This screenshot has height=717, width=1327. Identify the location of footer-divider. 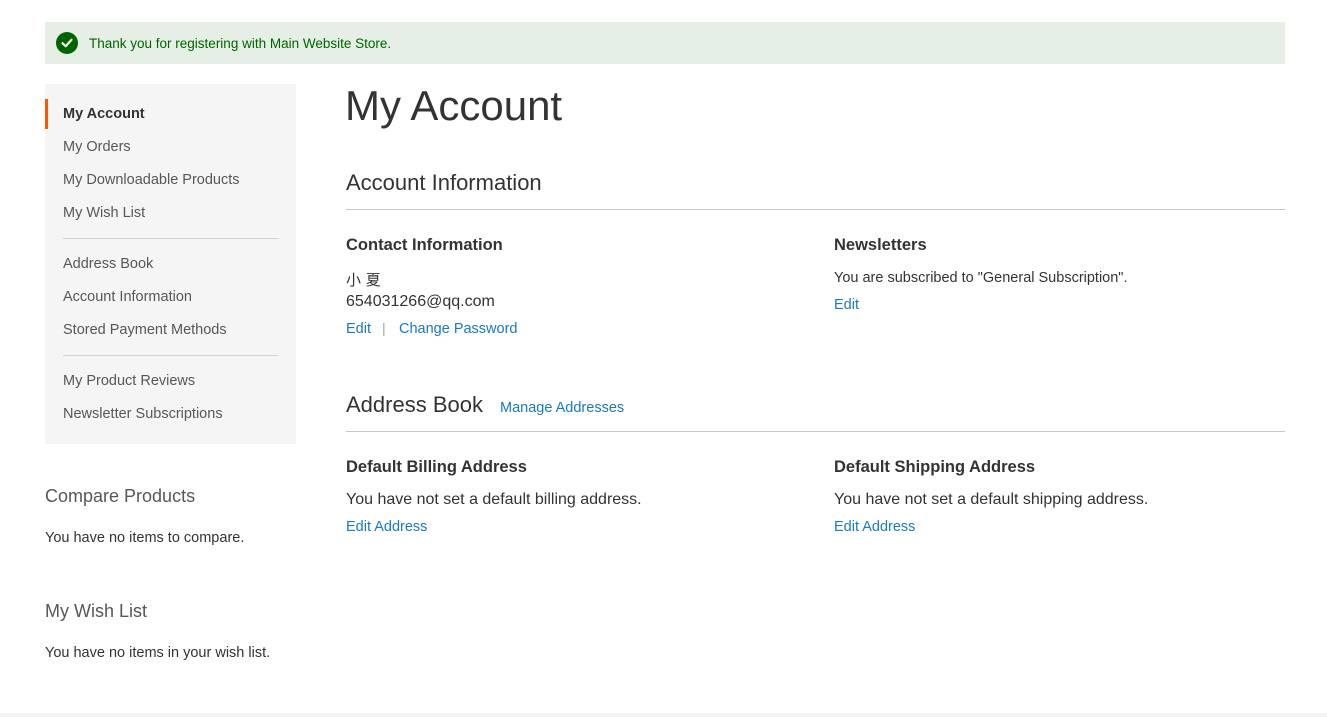
(663, 715).